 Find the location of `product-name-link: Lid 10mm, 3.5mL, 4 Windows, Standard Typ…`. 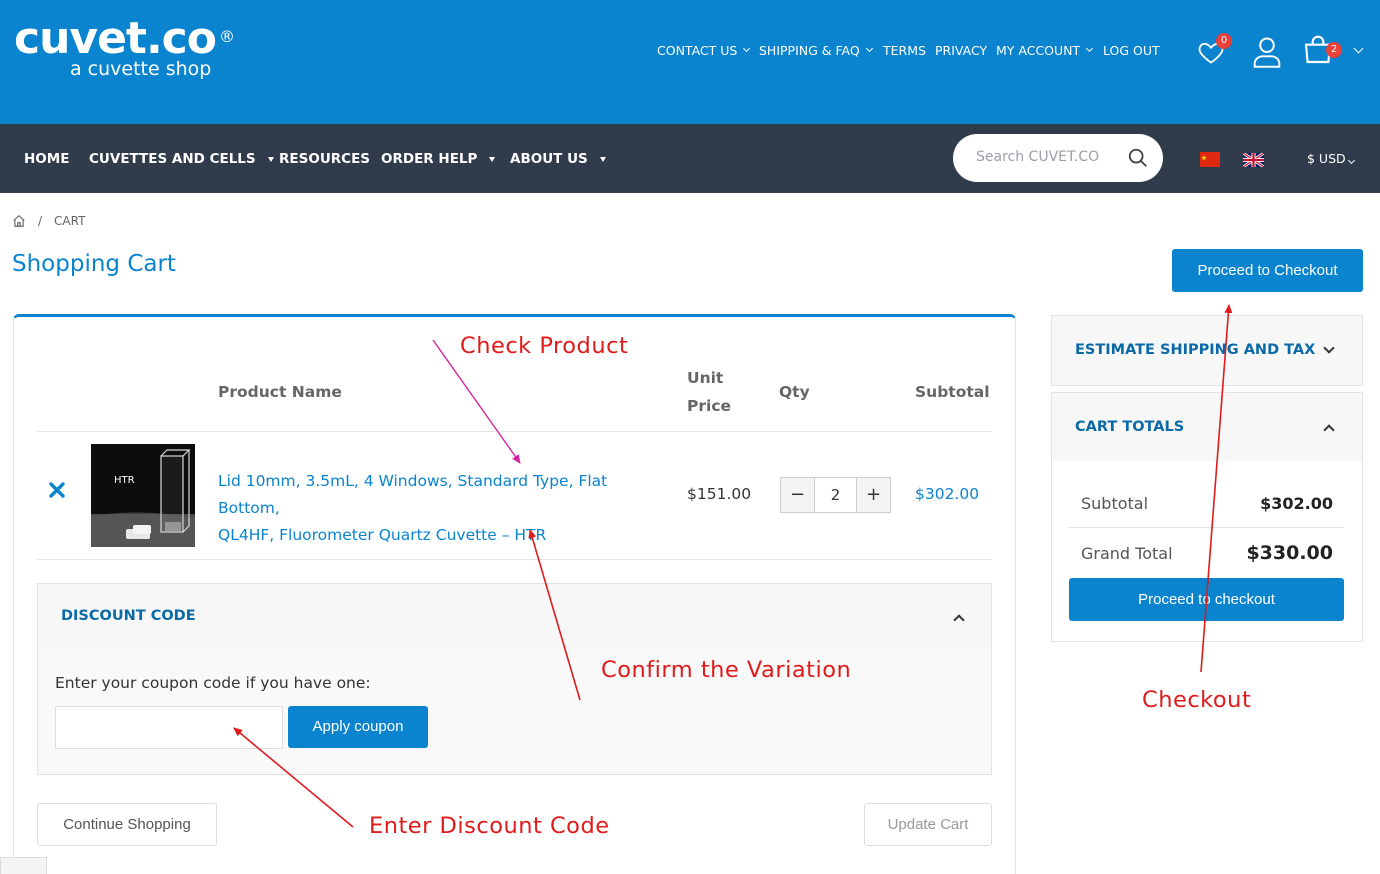

product-name-link: Lid 10mm, 3.5mL, 4 Windows, Standard Typ… is located at coordinates (443, 508).